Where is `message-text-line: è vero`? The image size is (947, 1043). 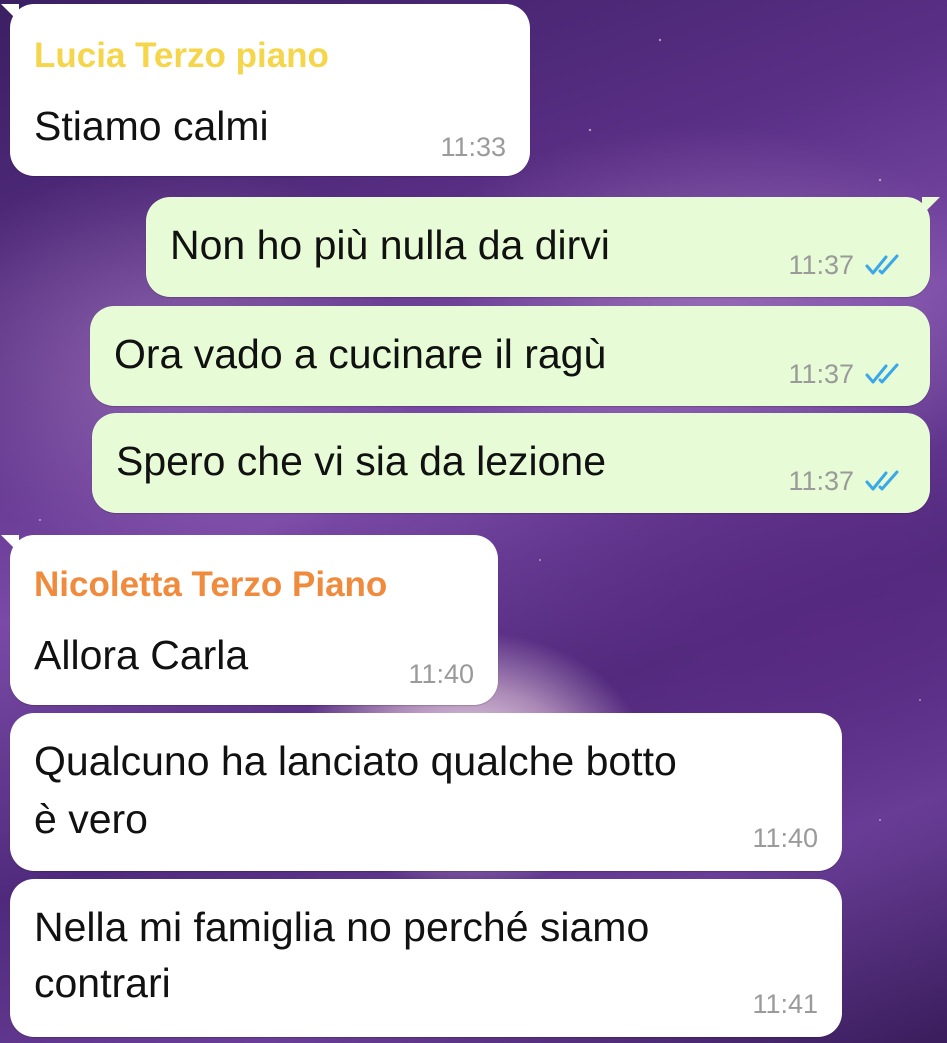 message-text-line: è vero is located at coordinates (91, 819).